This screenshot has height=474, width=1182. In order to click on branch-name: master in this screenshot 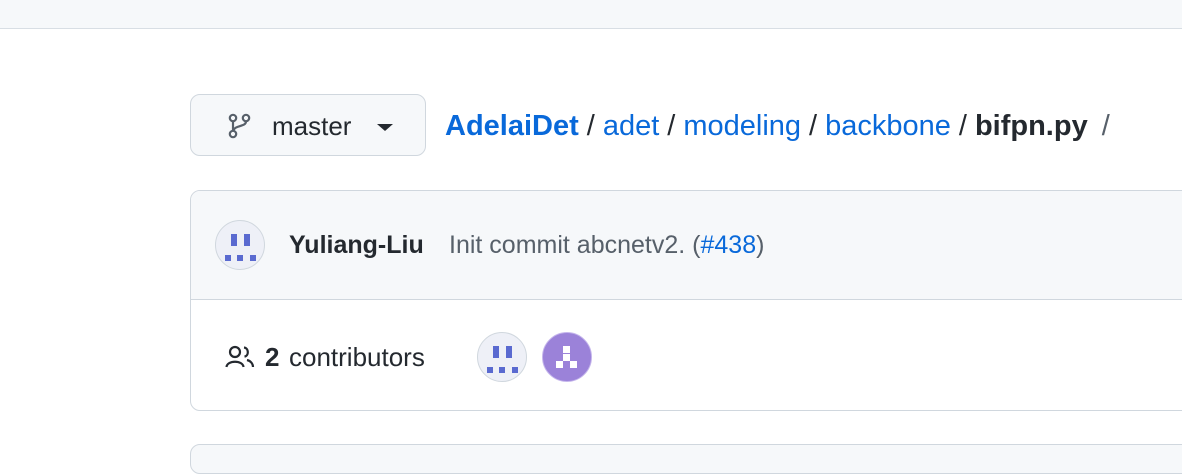, I will do `click(312, 126)`.